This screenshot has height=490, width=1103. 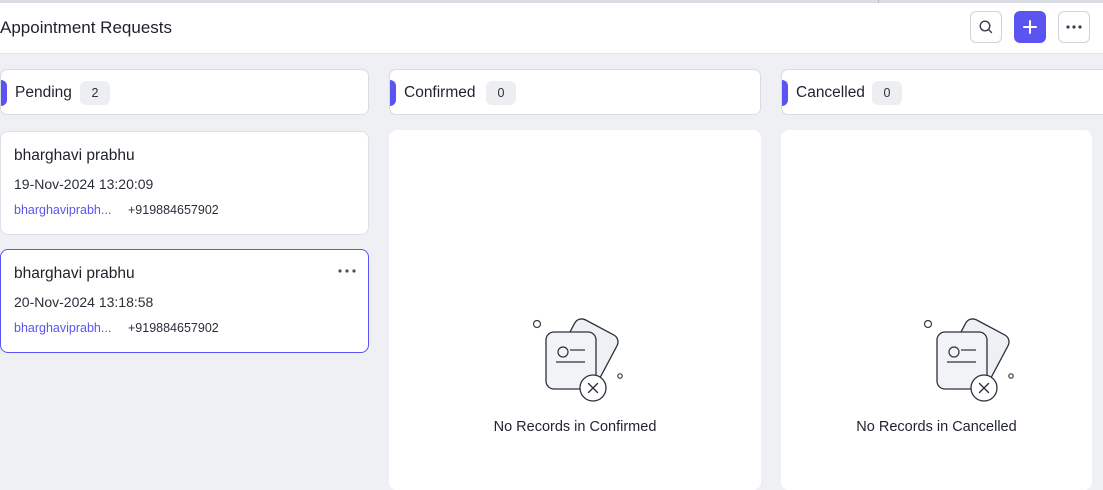 What do you see at coordinates (184, 92) in the screenshot?
I see `column-header-pending: Pending 2` at bounding box center [184, 92].